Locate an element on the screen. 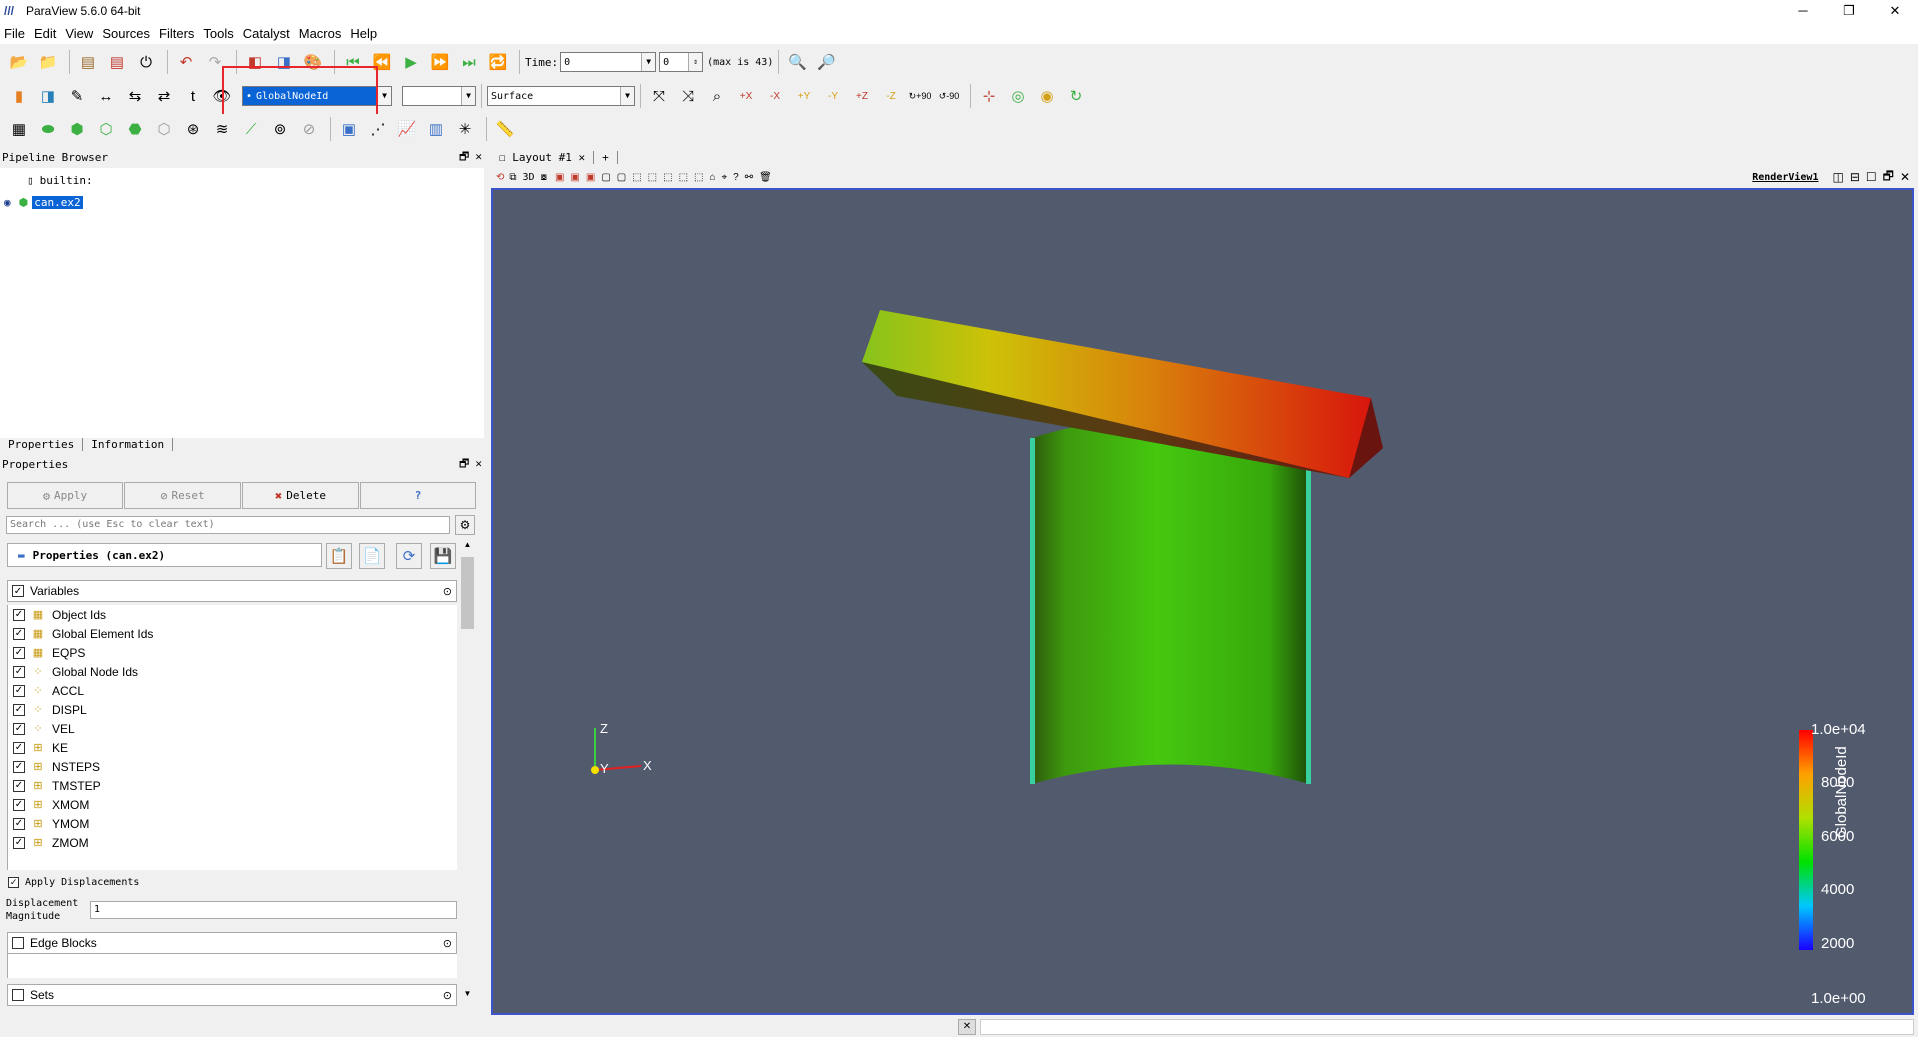 The image size is (1918, 1037). component-select: ▼ is located at coordinates (439, 96).